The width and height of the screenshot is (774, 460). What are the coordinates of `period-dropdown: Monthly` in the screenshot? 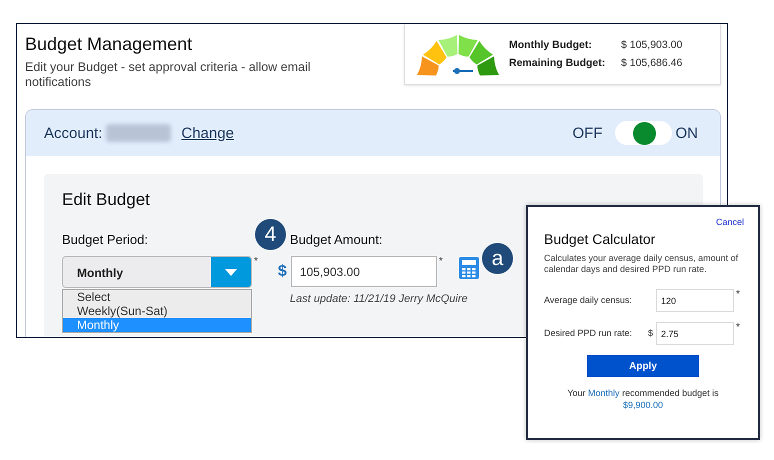 It's located at (157, 272).